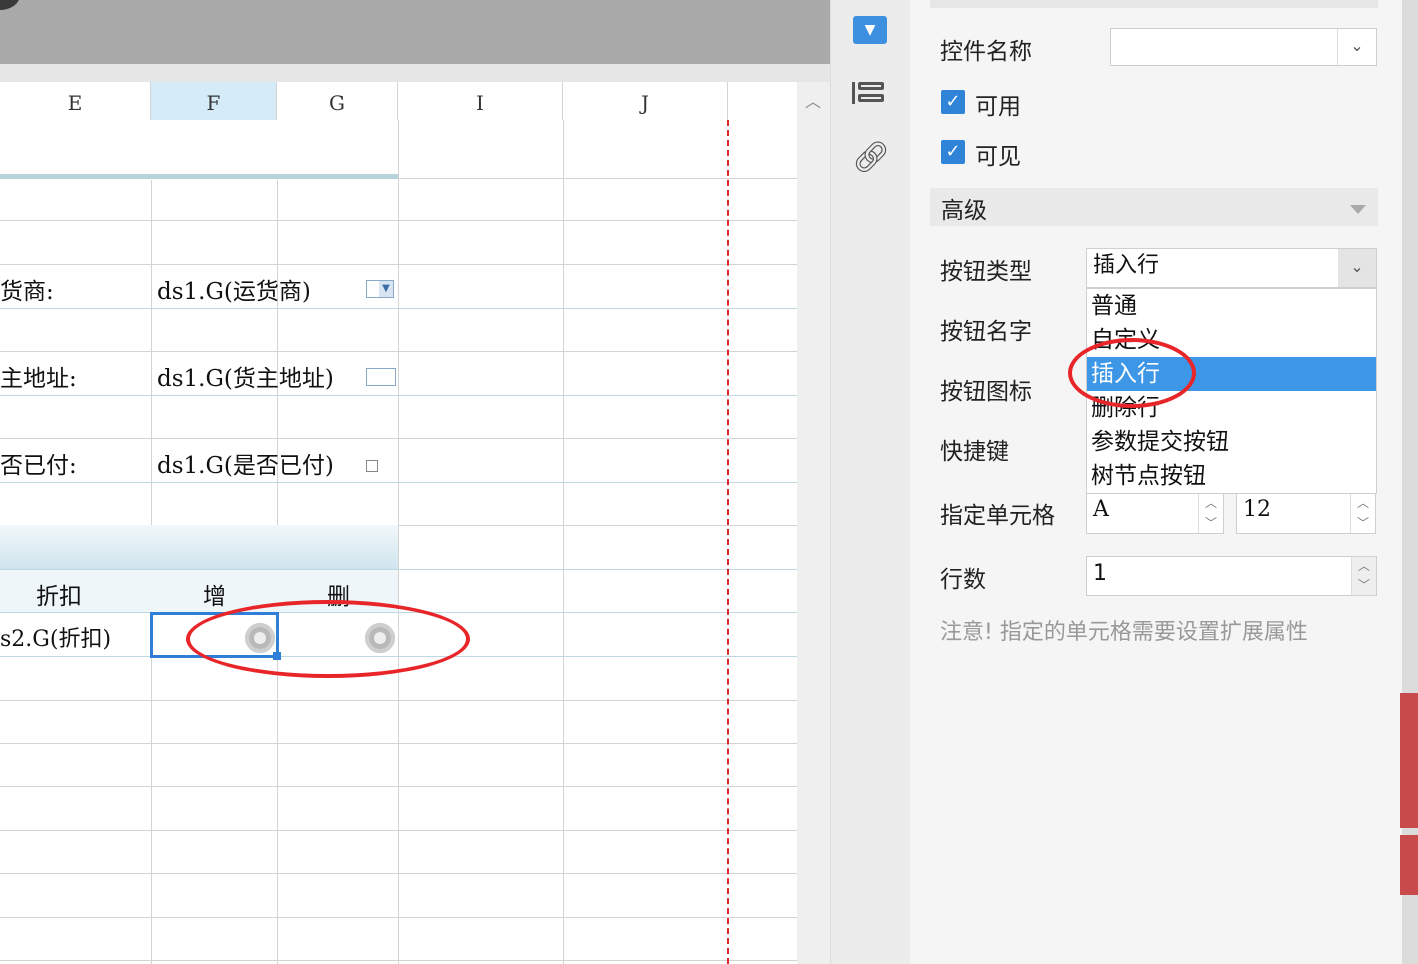 The height and width of the screenshot is (964, 1418). I want to click on vertical-scrollbar, so click(813, 523).